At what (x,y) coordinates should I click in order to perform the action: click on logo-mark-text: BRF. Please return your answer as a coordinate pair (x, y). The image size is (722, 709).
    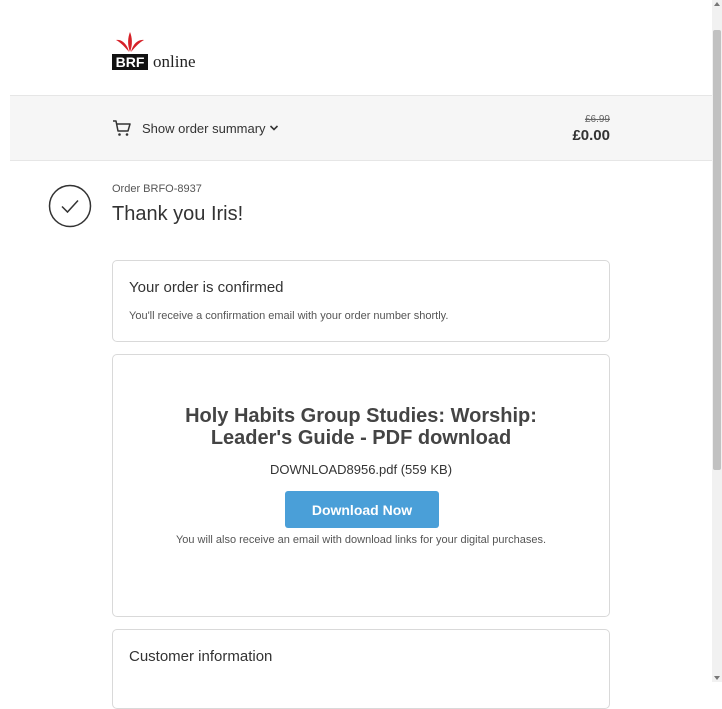
    Looking at the image, I should click on (130, 62).